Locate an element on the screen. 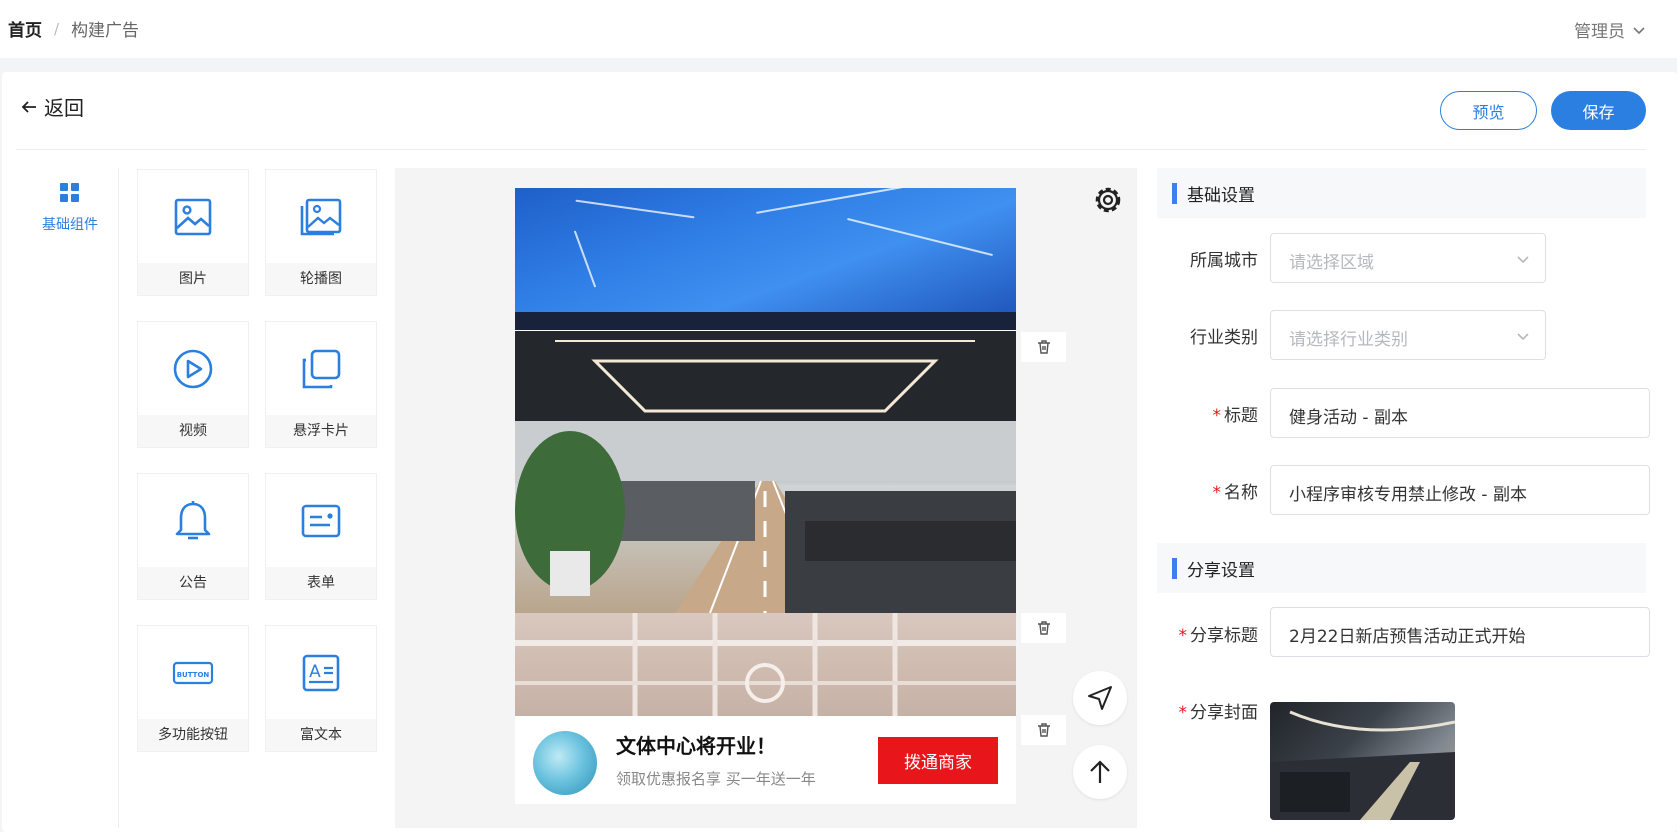 This screenshot has height=832, width=1677. share-settings-header: 分享设置 is located at coordinates (1401, 568).